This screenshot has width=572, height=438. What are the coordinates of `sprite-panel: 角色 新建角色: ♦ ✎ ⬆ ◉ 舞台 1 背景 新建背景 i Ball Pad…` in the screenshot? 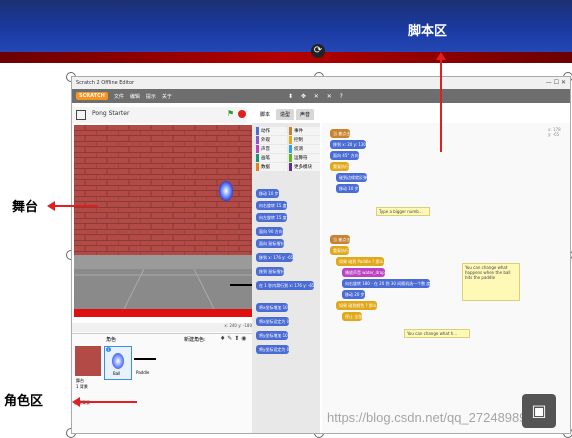 It's located at (162, 383).